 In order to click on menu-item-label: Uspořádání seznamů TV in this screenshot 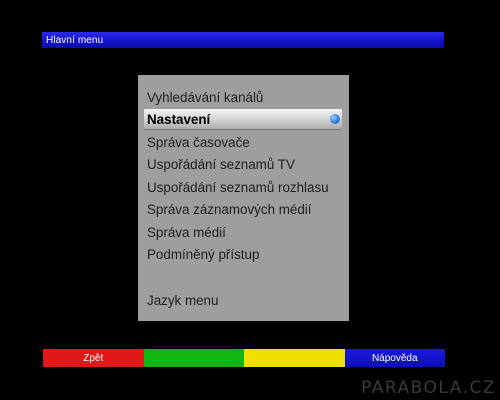, I will do `click(221, 164)`.